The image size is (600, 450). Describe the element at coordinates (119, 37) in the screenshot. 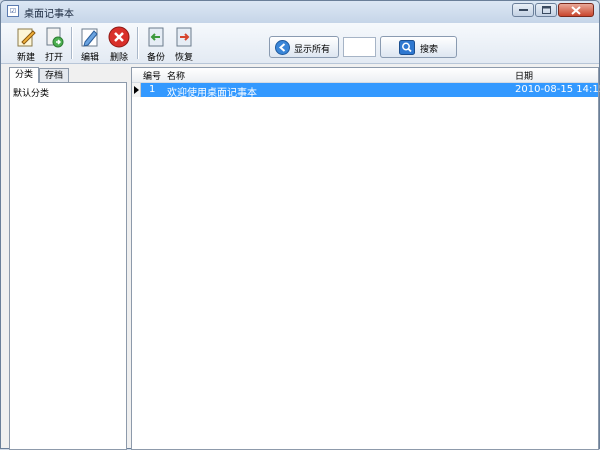

I see `delete-icon` at that location.